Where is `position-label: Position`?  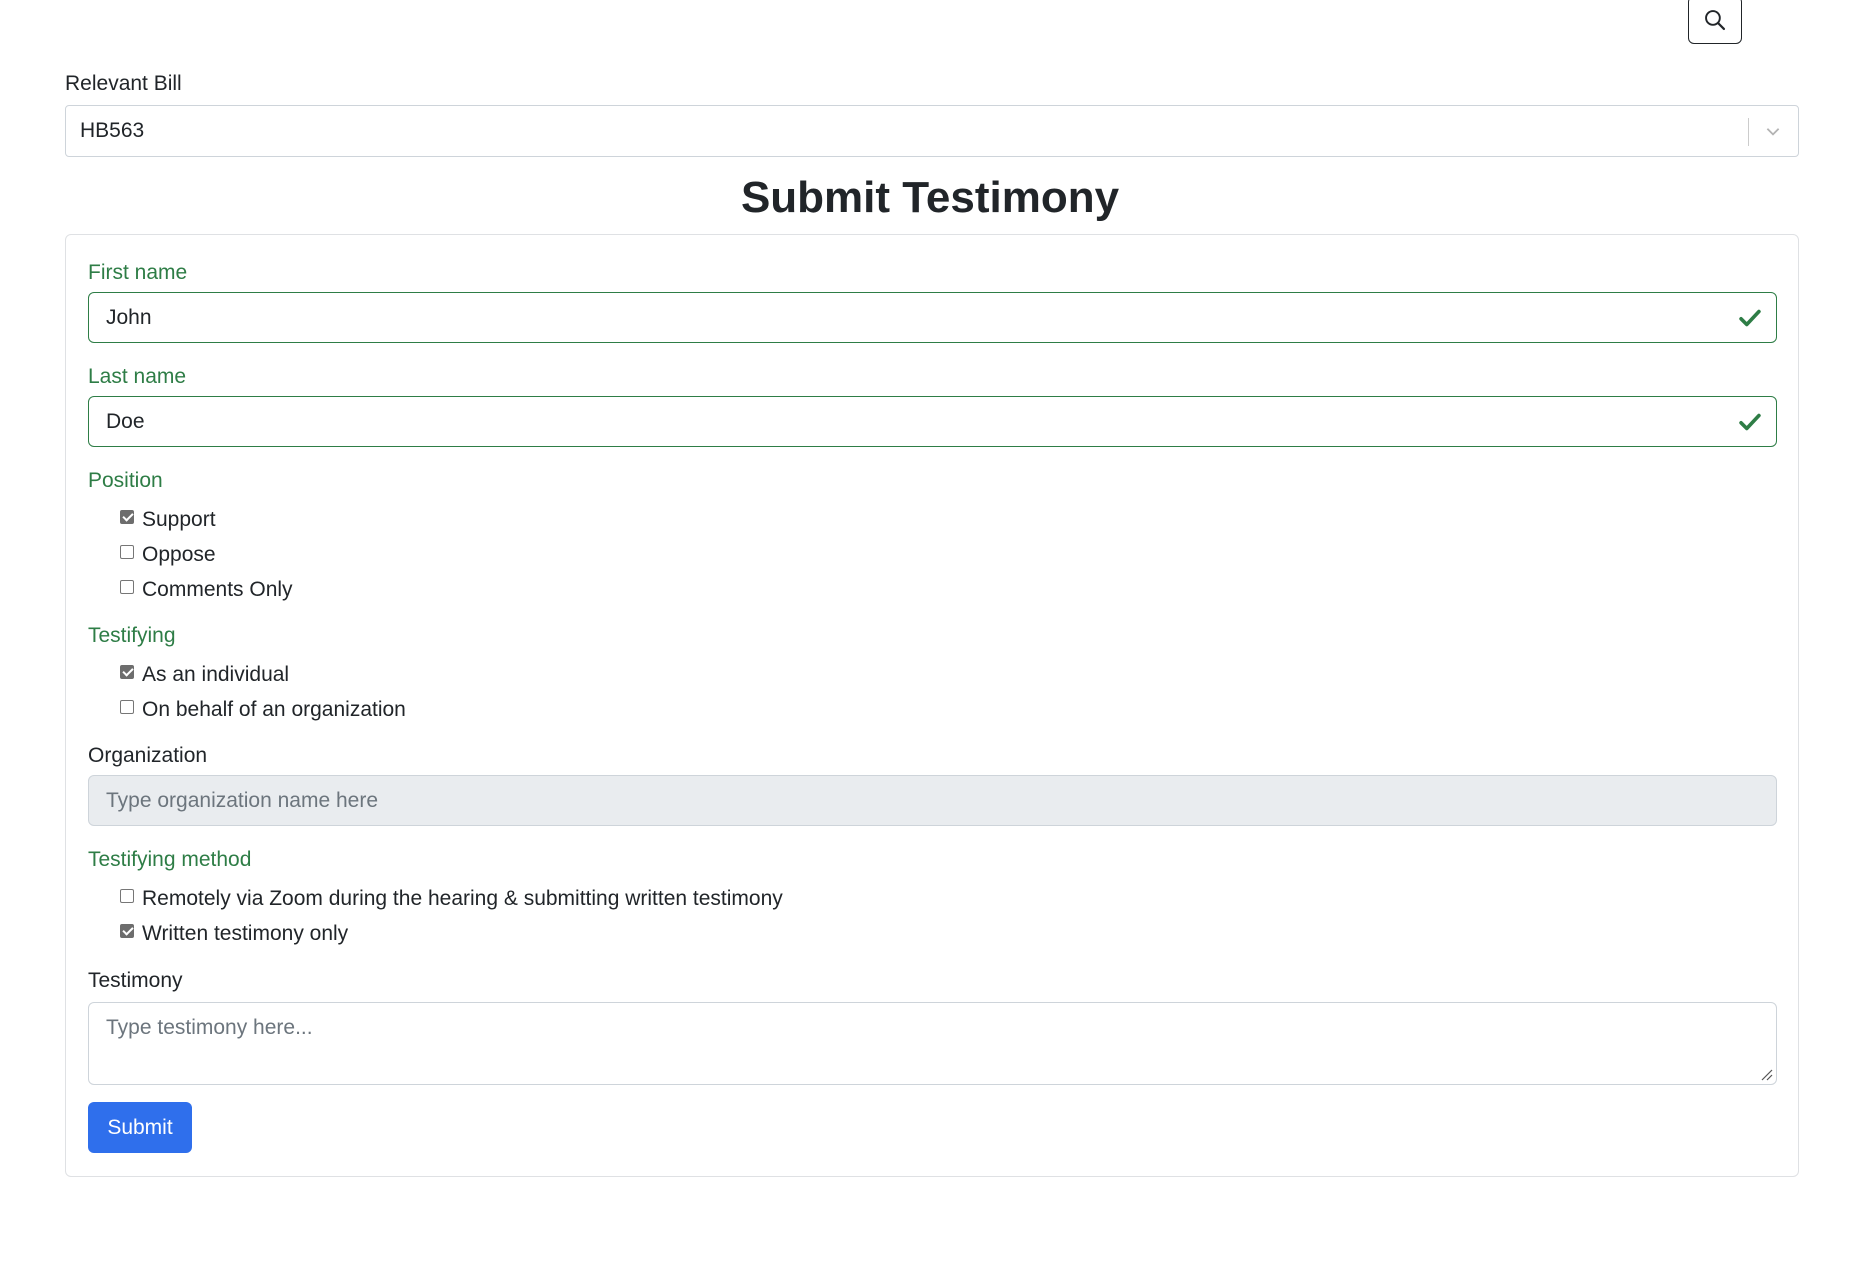 position-label: Position is located at coordinates (125, 480).